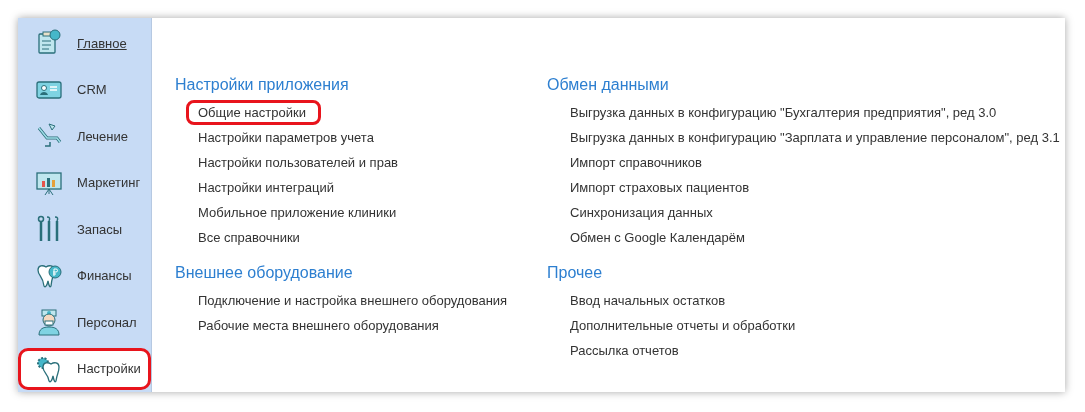  I want to click on section-title: Настройки приложения, so click(262, 85).